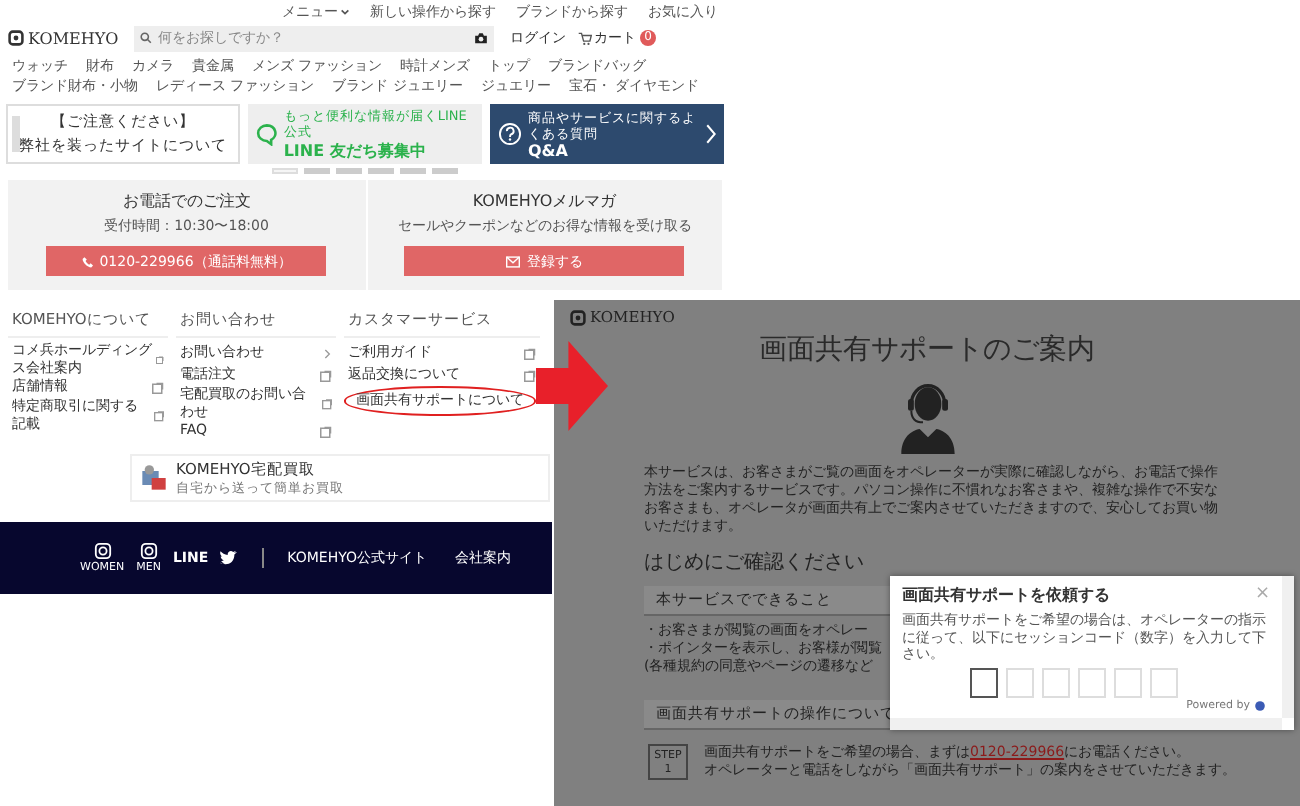 The width and height of the screenshot is (1300, 806). What do you see at coordinates (510, 134) in the screenshot?
I see `question-circle-icon` at bounding box center [510, 134].